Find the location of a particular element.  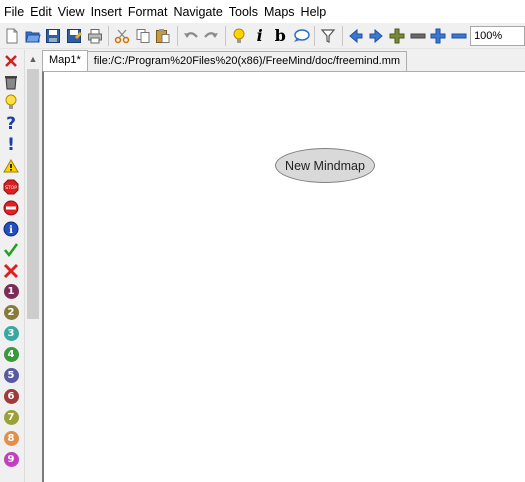

icon-panel: ? ! STOP i 1 2 3 4 5 6 7 8 9 is located at coordinates (12, 266).